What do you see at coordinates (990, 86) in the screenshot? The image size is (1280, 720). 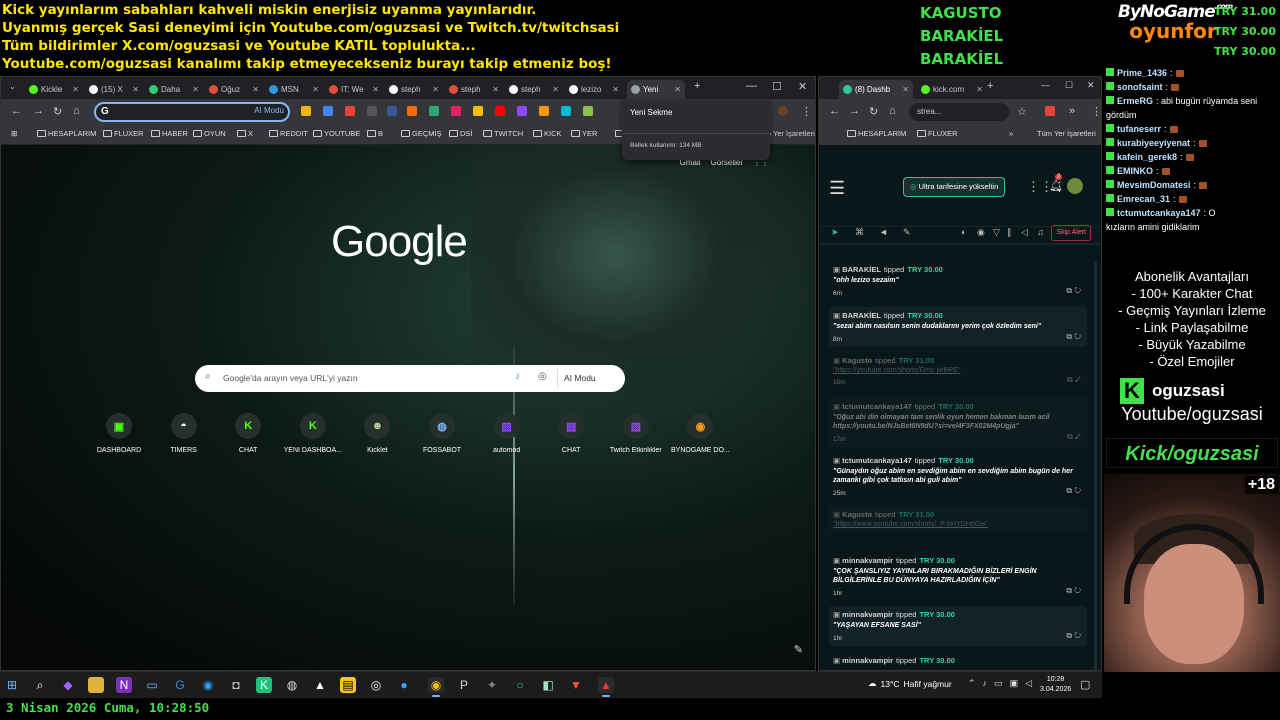 I see `new-tab-button: +` at bounding box center [990, 86].